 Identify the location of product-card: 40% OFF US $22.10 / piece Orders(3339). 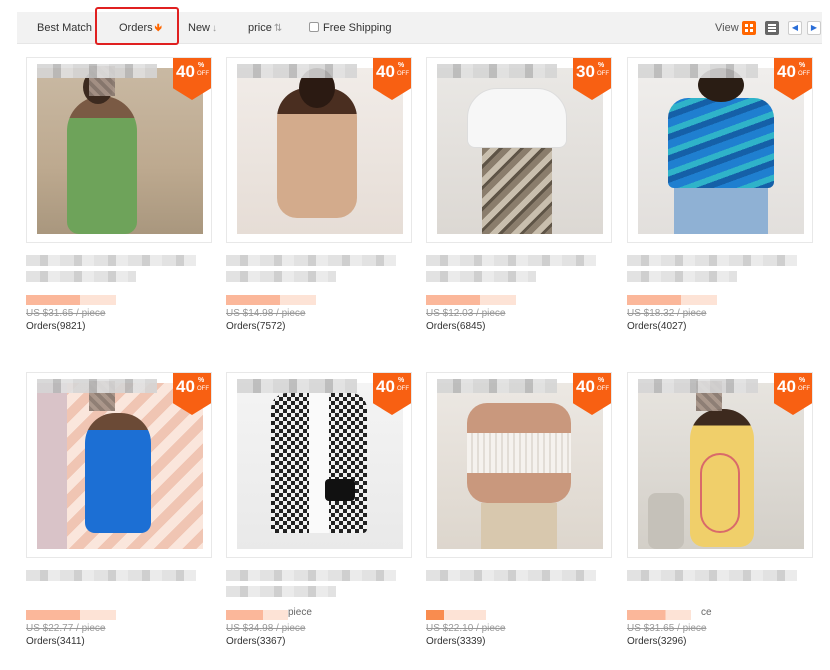
(519, 517).